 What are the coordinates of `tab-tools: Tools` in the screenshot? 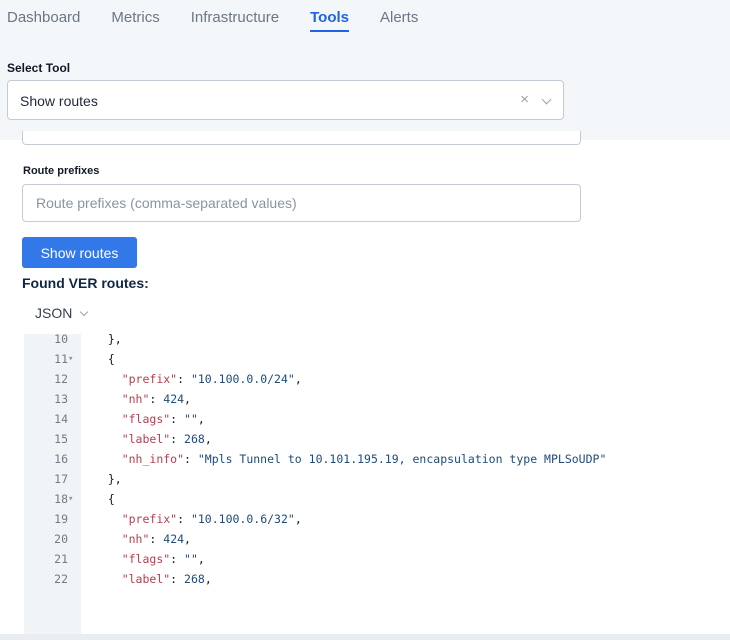 It's located at (329, 20).